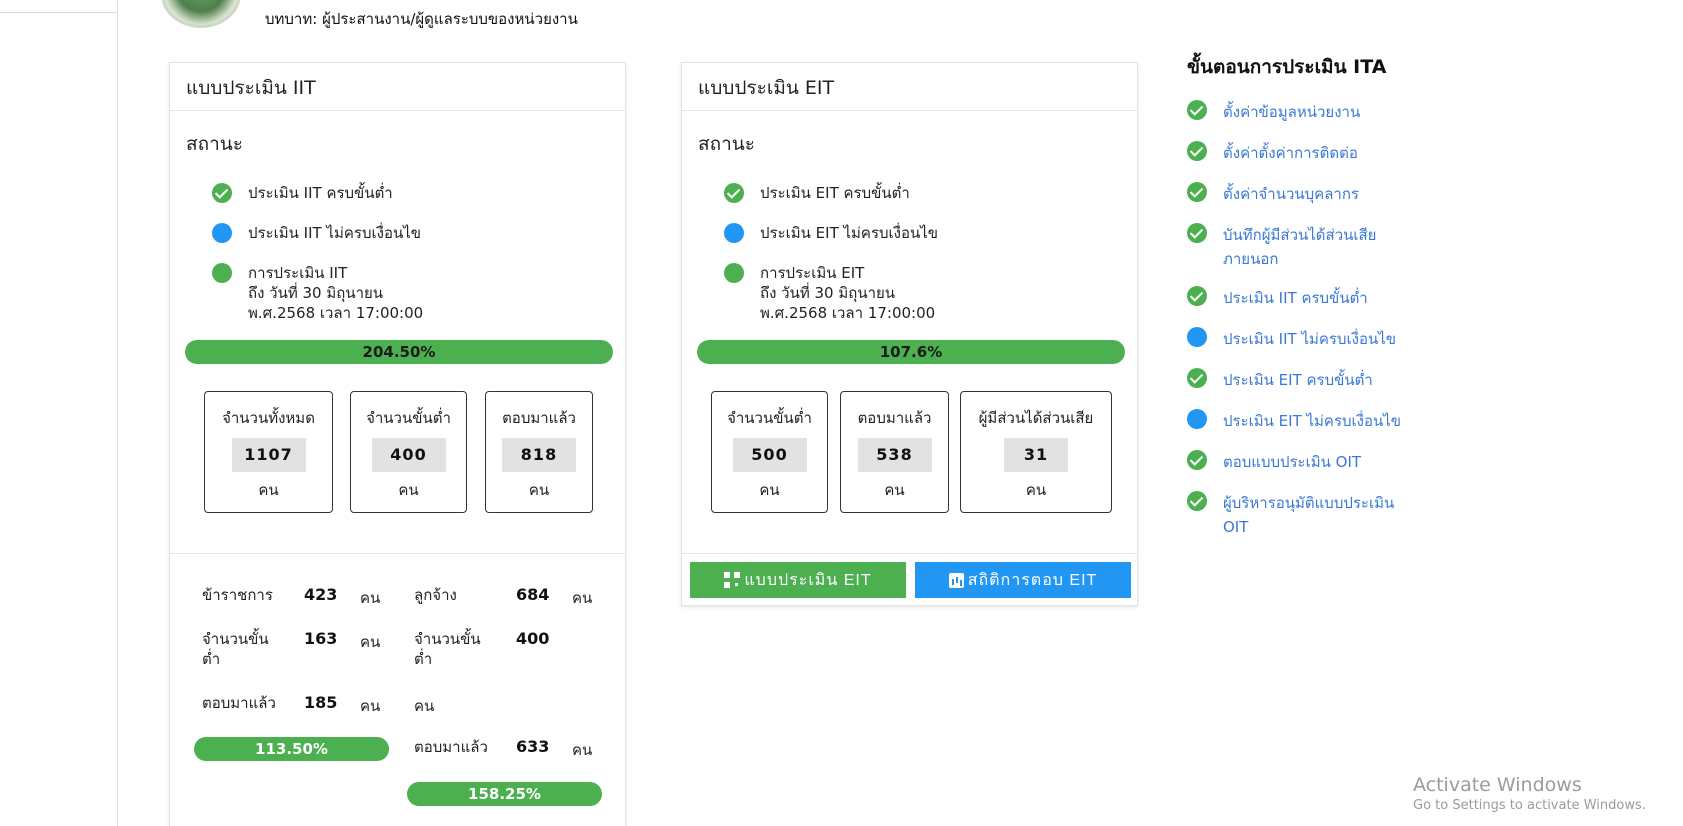 The width and height of the screenshot is (1683, 826). Describe the element at coordinates (732, 580) in the screenshot. I see `qr-code-icon` at that location.